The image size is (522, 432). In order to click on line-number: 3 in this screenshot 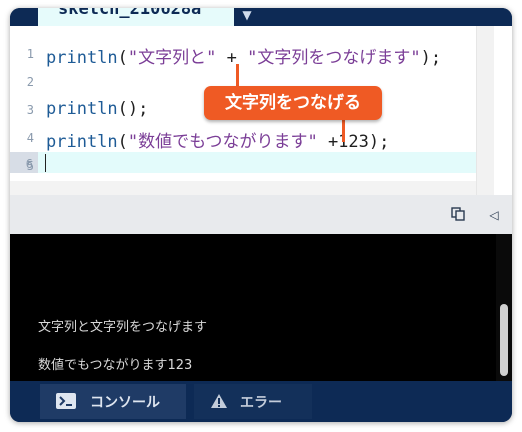, I will do `click(30, 110)`.